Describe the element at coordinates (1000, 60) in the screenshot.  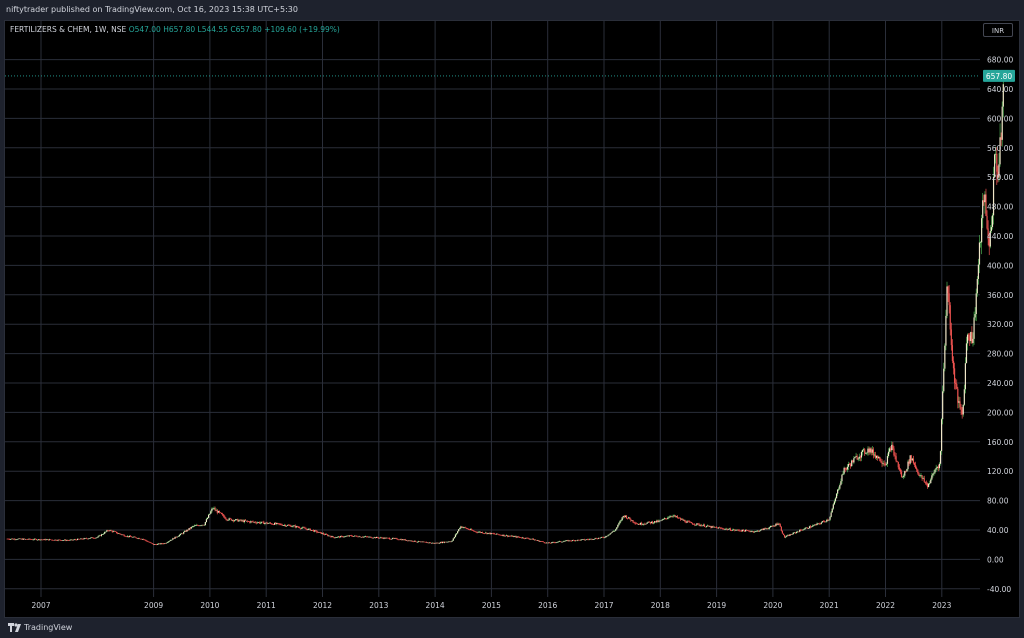
I see `y-tick-label: 680.00` at that location.